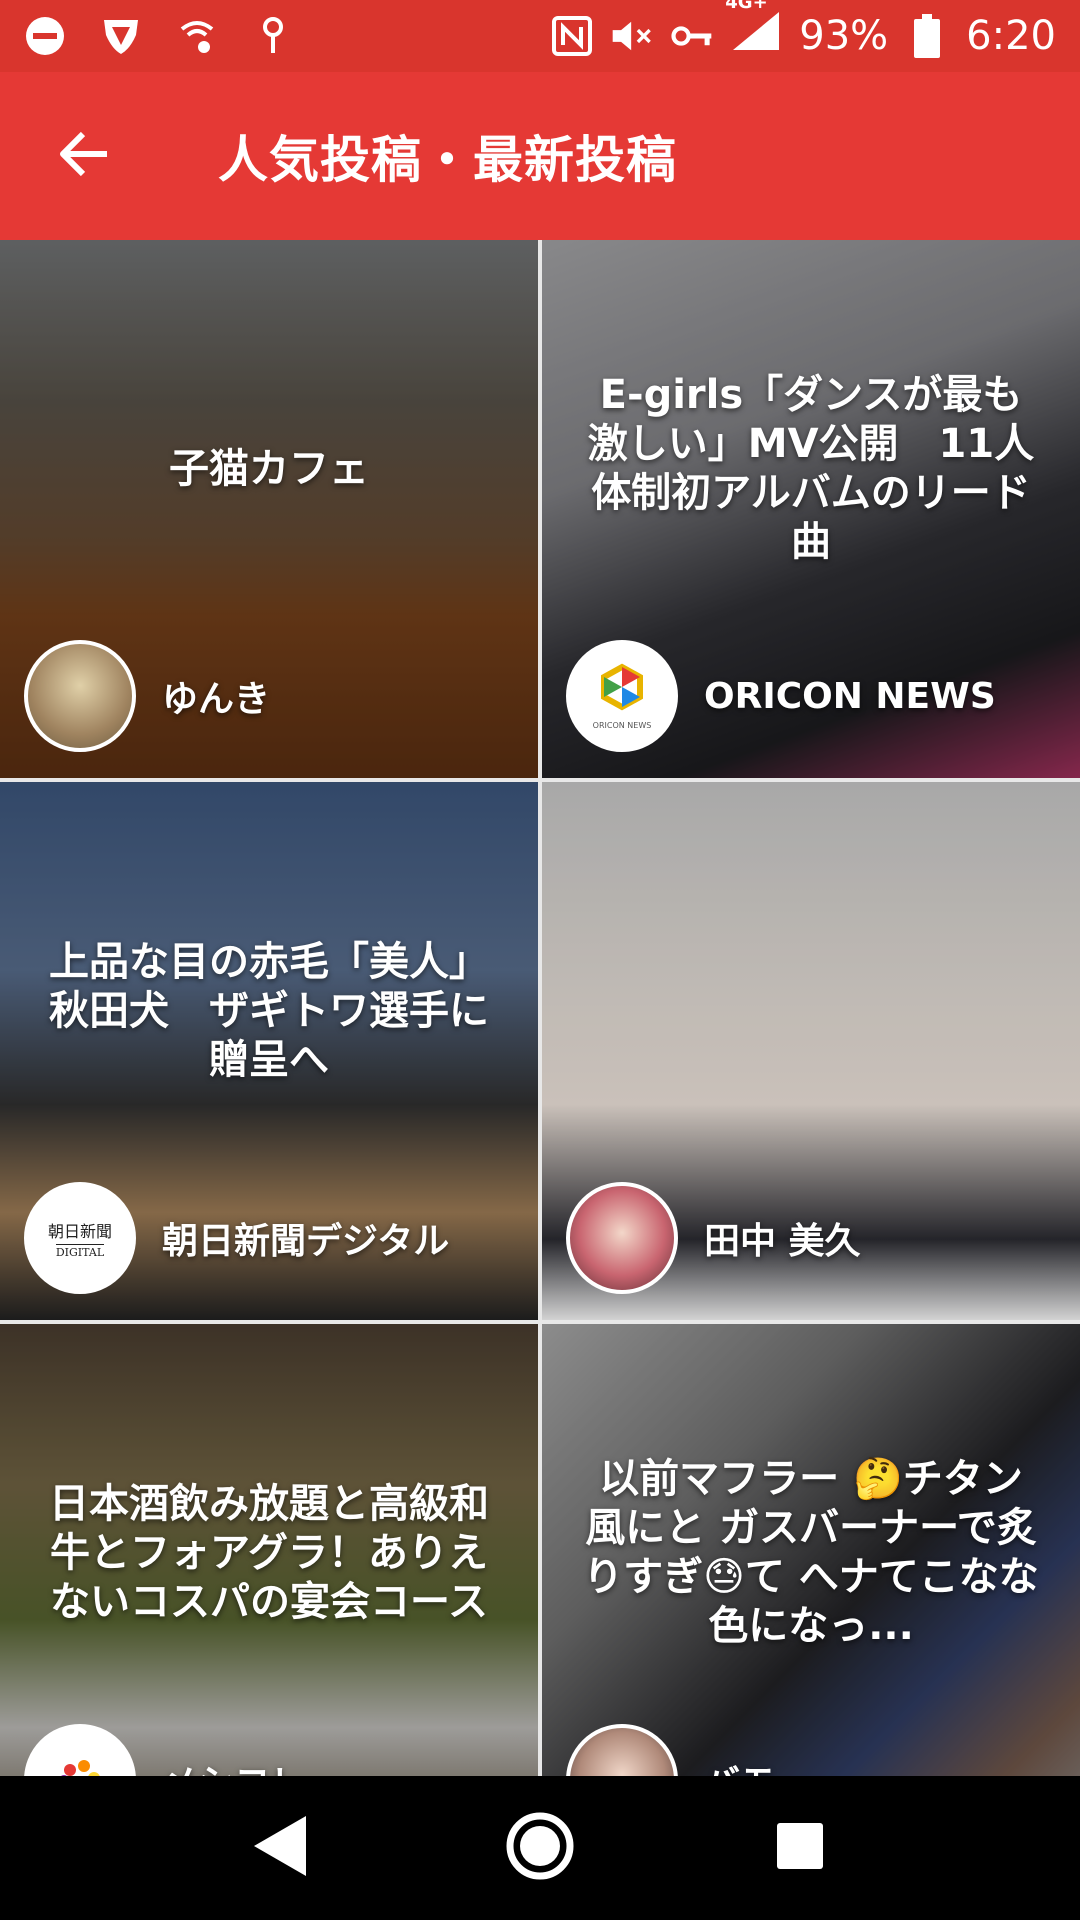 The width and height of the screenshot is (1080, 1920). I want to click on shield-icon, so click(121, 36).